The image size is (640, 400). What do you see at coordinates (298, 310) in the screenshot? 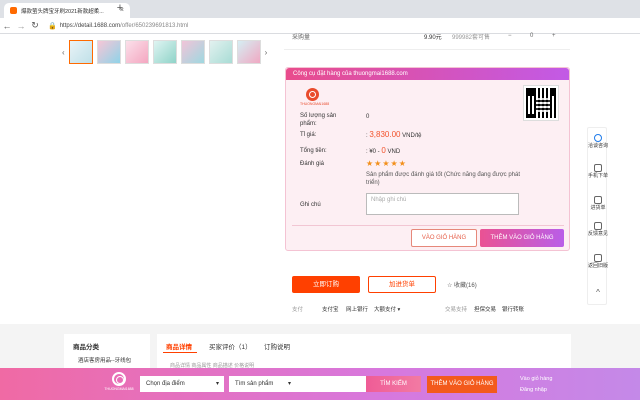
I see `pay-label: 支付` at bounding box center [298, 310].